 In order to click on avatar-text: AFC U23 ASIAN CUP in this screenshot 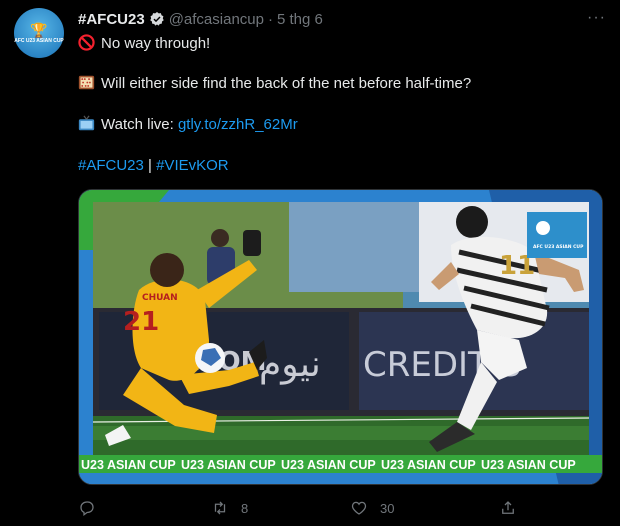, I will do `click(39, 40)`.